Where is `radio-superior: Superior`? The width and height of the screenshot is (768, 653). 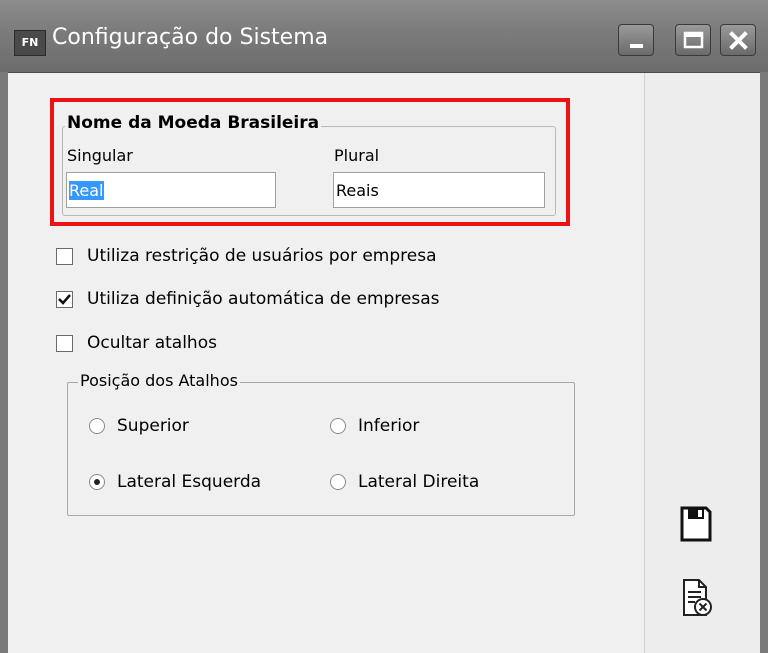
radio-superior: Superior is located at coordinates (139, 426).